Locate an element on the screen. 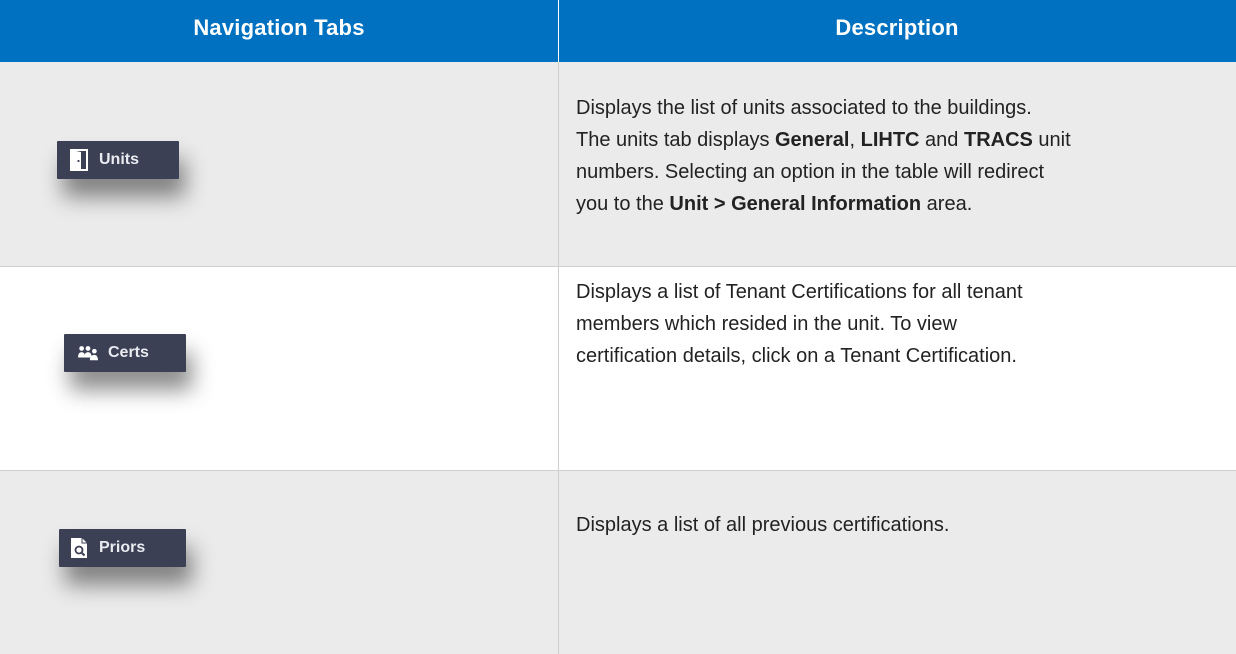 The height and width of the screenshot is (654, 1236). certs-tab-button: Certs is located at coordinates (125, 353).